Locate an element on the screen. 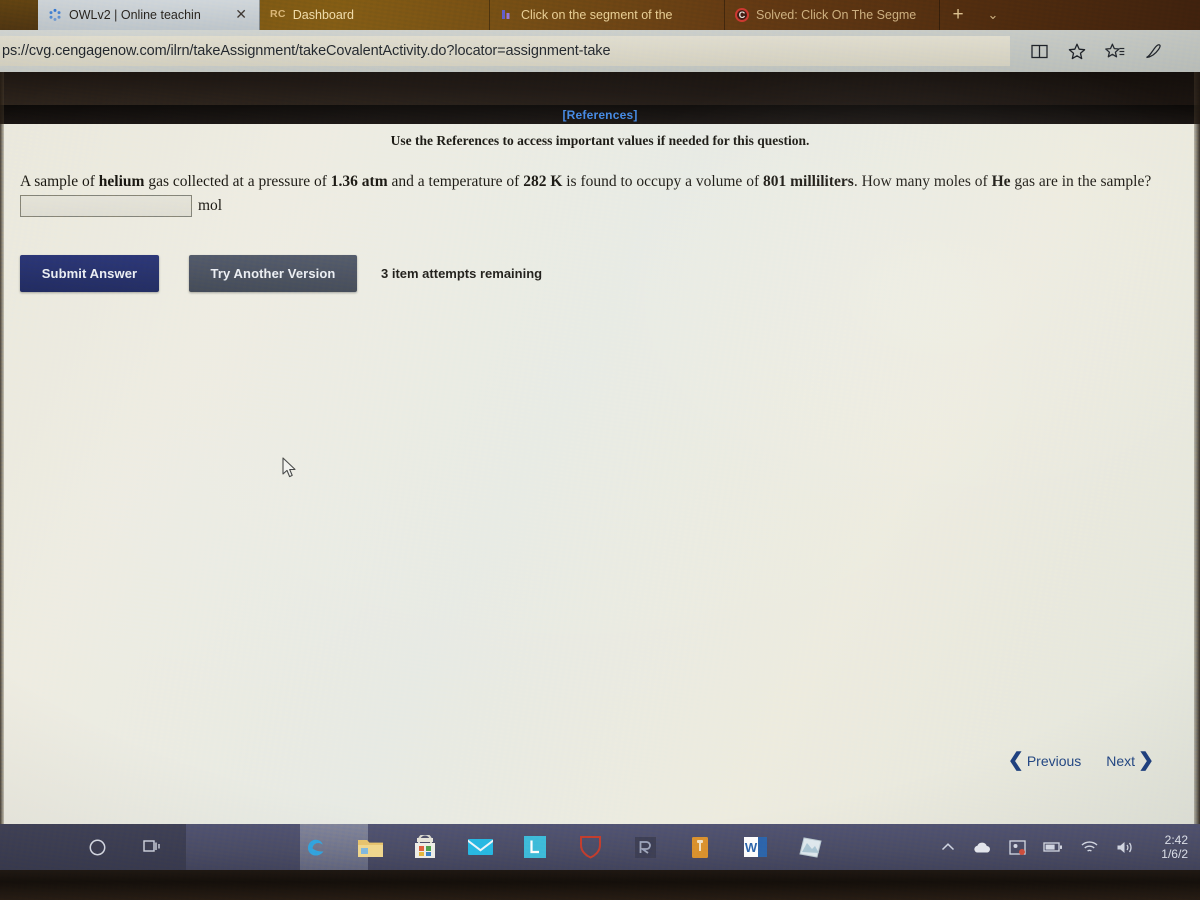 The image size is (1200, 900). answer-unit-label: mol is located at coordinates (210, 205).